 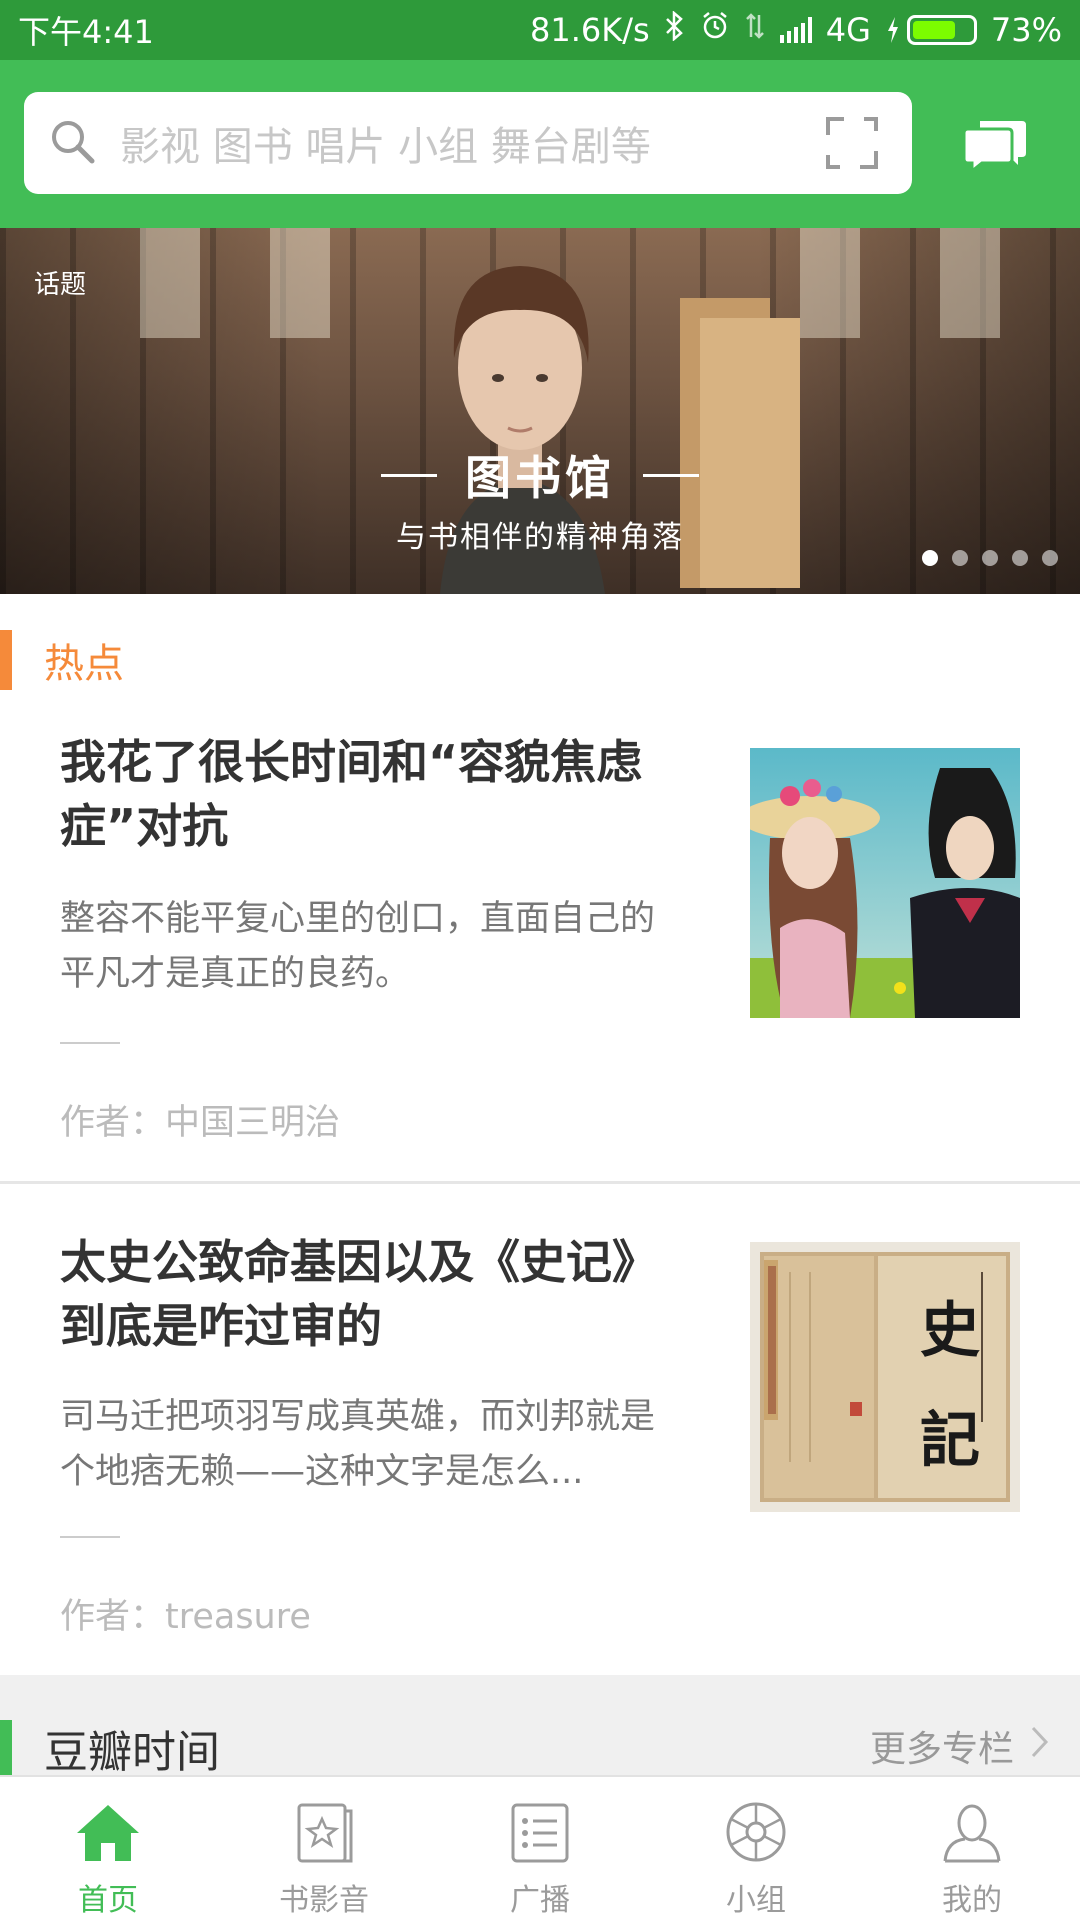 I want to click on scan-icon, so click(x=852, y=143).